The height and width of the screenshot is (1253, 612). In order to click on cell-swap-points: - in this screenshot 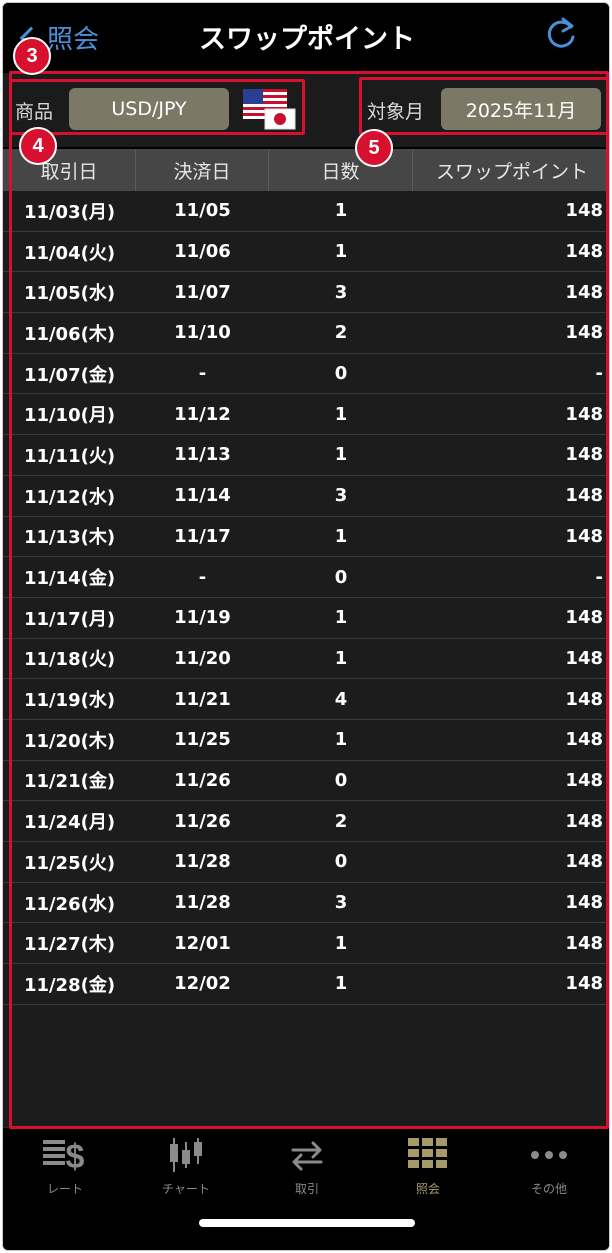, I will do `click(599, 577)`.